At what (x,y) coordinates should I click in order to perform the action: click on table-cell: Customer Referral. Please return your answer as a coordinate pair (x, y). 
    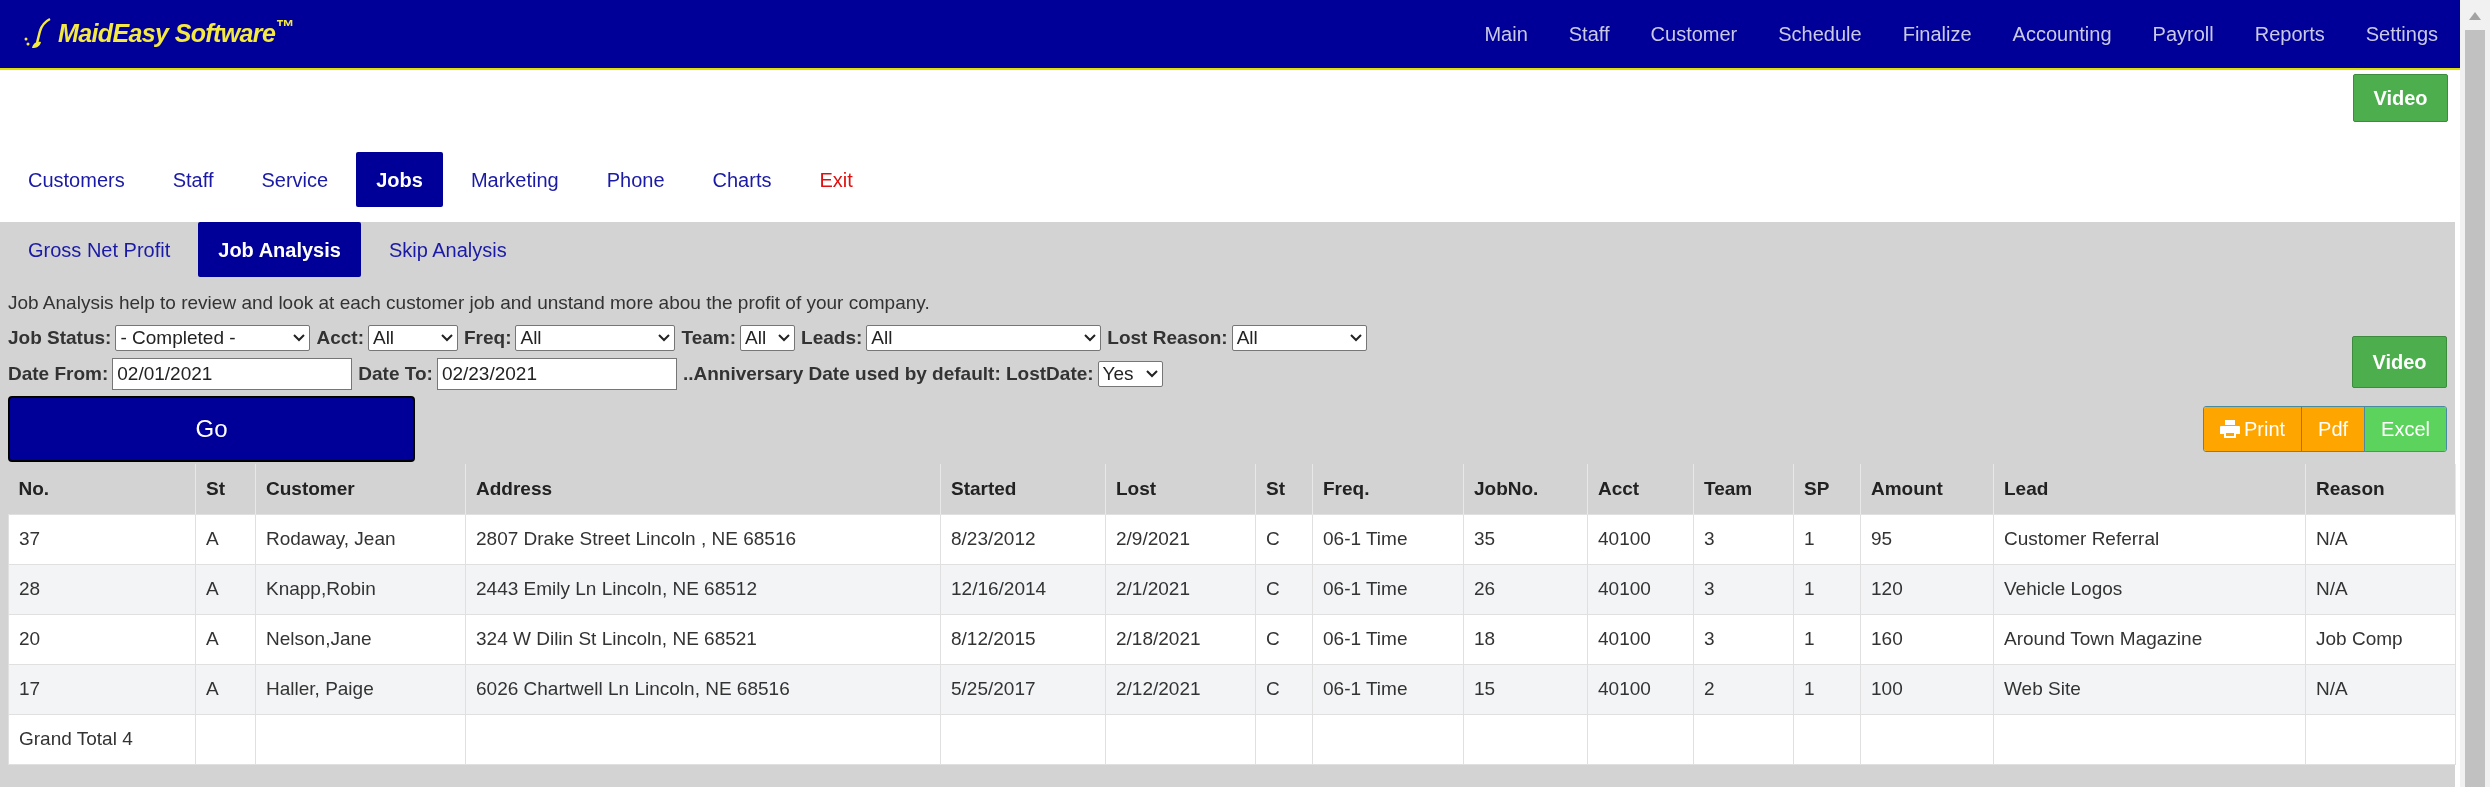
    Looking at the image, I should click on (2149, 539).